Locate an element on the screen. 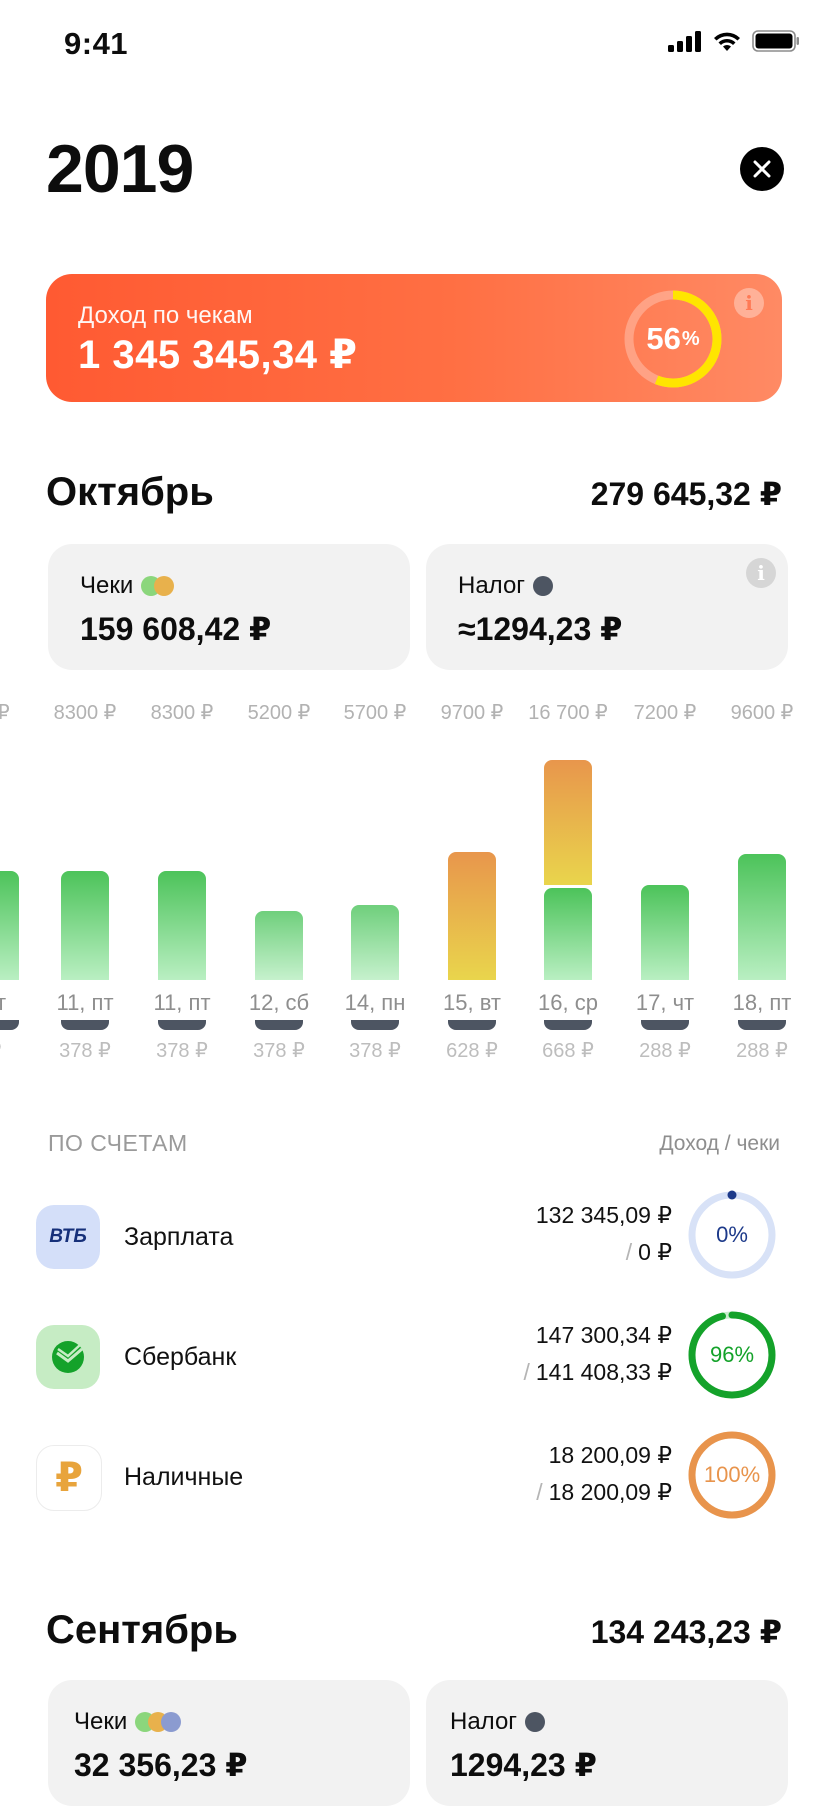 Image resolution: width=828 pixels, height=1806 pixels. account-name: Наличные is located at coordinates (184, 1477).